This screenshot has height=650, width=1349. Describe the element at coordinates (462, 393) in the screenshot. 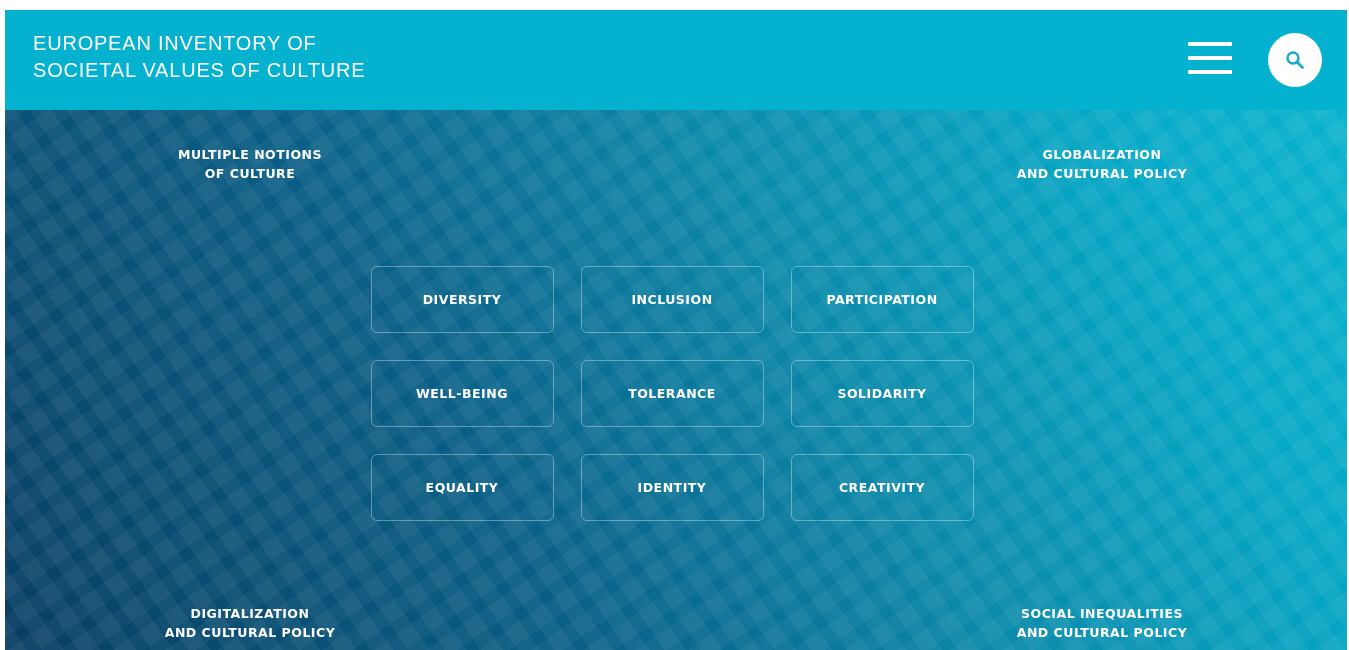

I see `value-button: WELL-BEING` at that location.